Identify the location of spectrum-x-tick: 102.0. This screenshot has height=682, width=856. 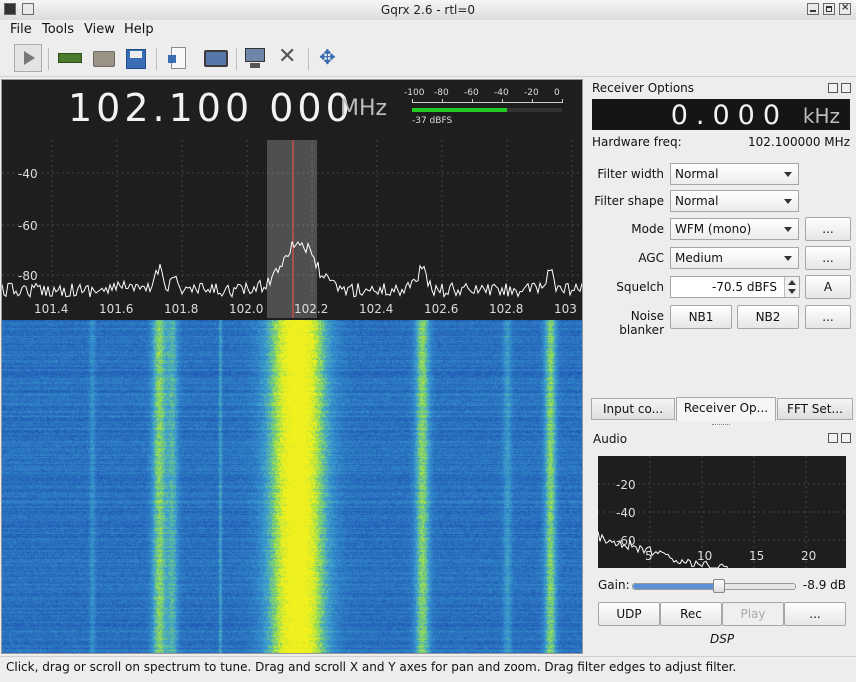
(246, 309).